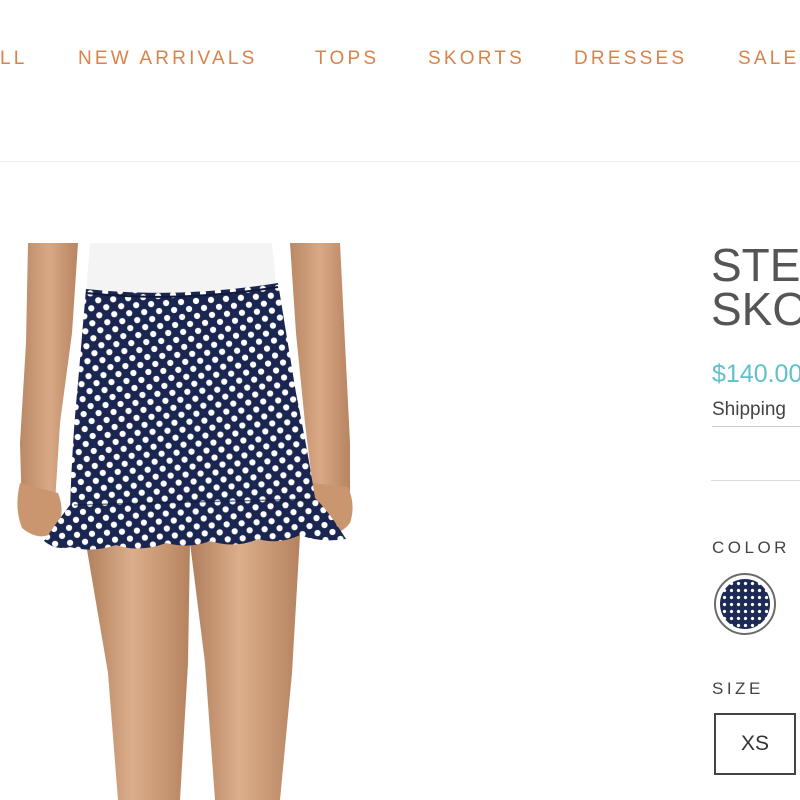  Describe the element at coordinates (755, 309) in the screenshot. I see `product-title-line-2: SKO` at that location.